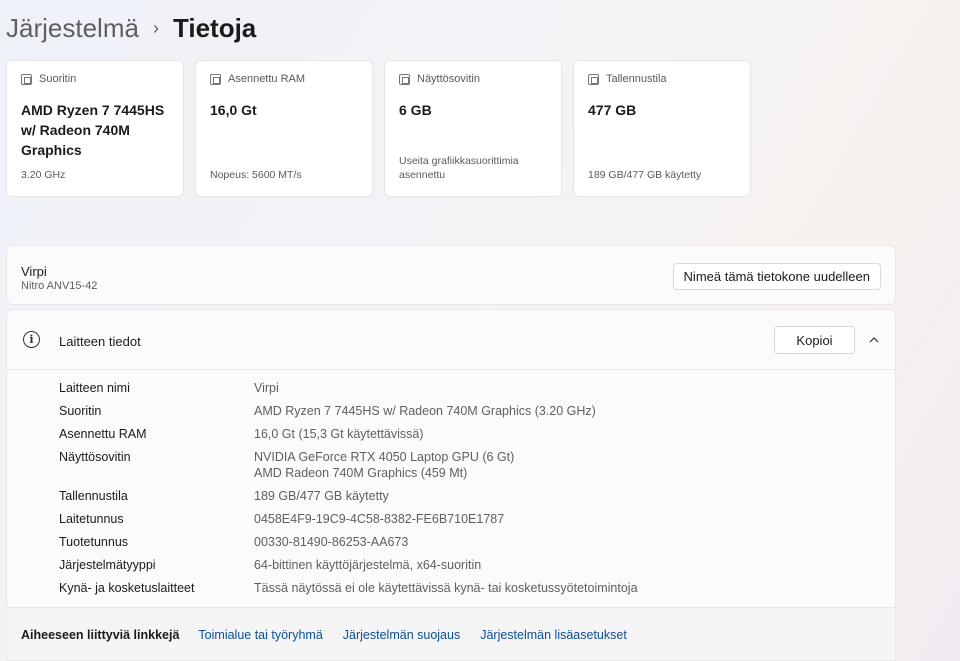  Describe the element at coordinates (93, 496) in the screenshot. I see `spec-label: Tallennustila` at that location.